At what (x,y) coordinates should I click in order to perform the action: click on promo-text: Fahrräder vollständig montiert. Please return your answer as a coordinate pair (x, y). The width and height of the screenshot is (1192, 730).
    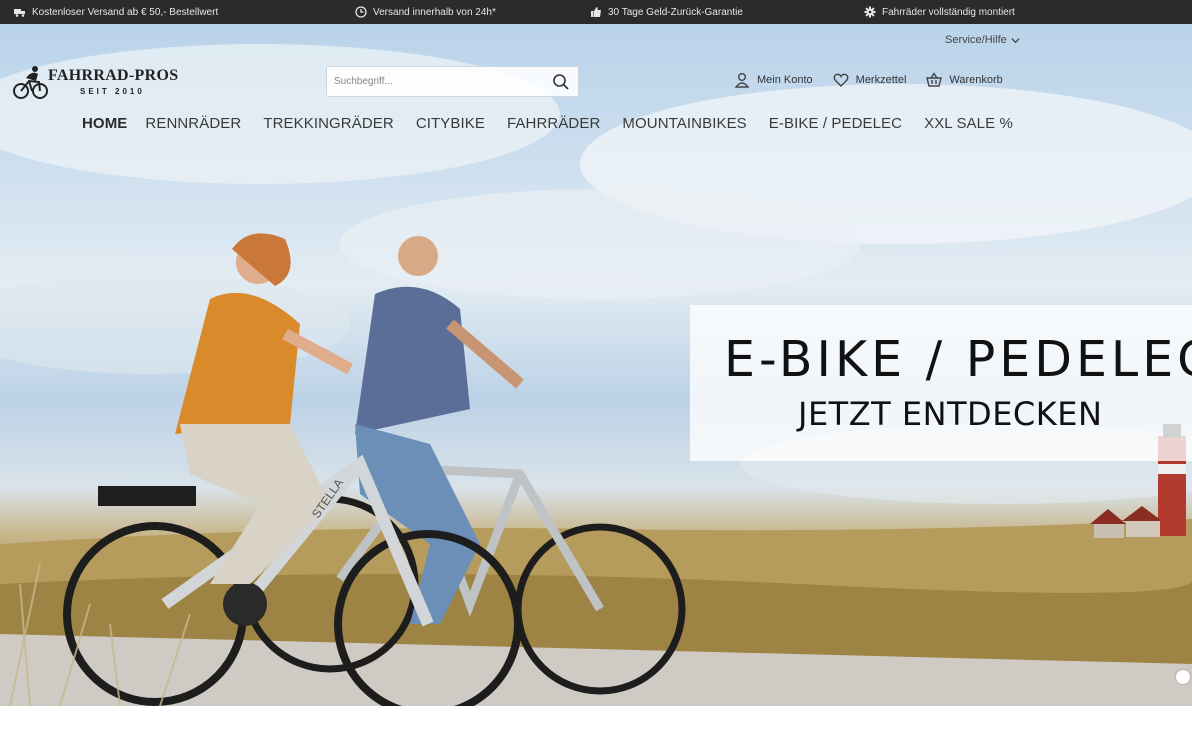
    Looking at the image, I should click on (948, 12).